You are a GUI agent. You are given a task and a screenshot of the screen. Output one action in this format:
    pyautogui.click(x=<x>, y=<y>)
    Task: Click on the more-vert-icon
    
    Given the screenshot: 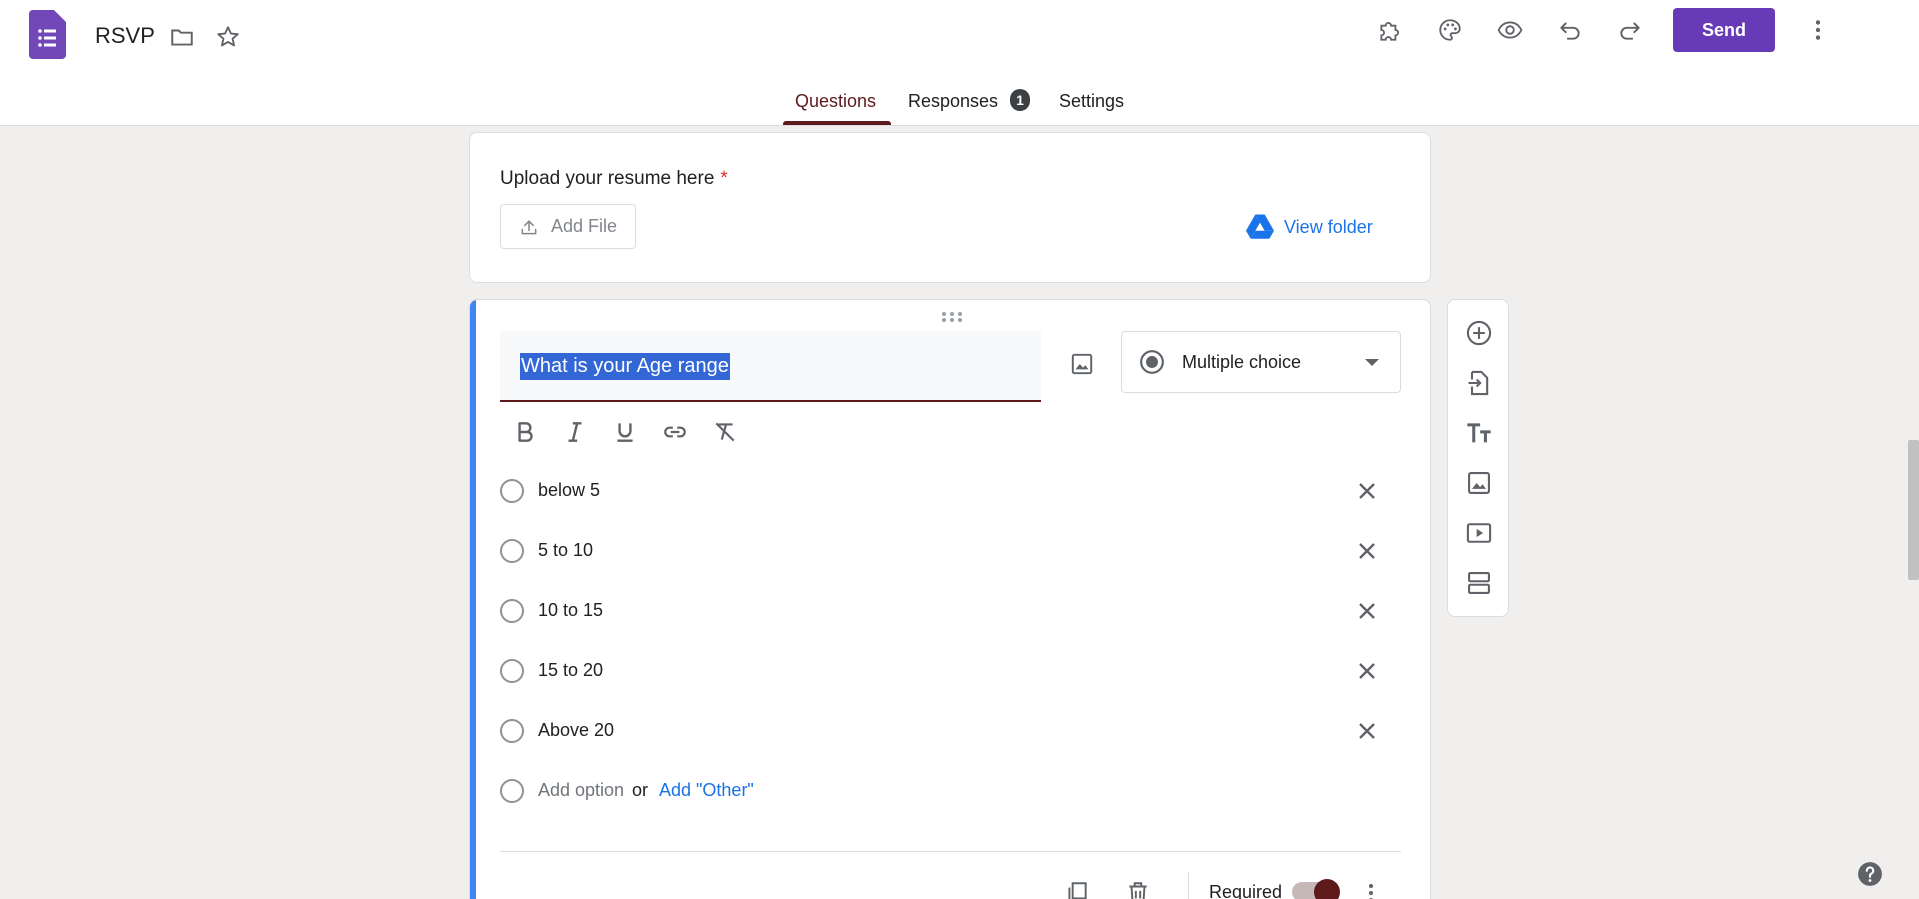 What is the action you would take?
    pyautogui.click(x=1818, y=30)
    